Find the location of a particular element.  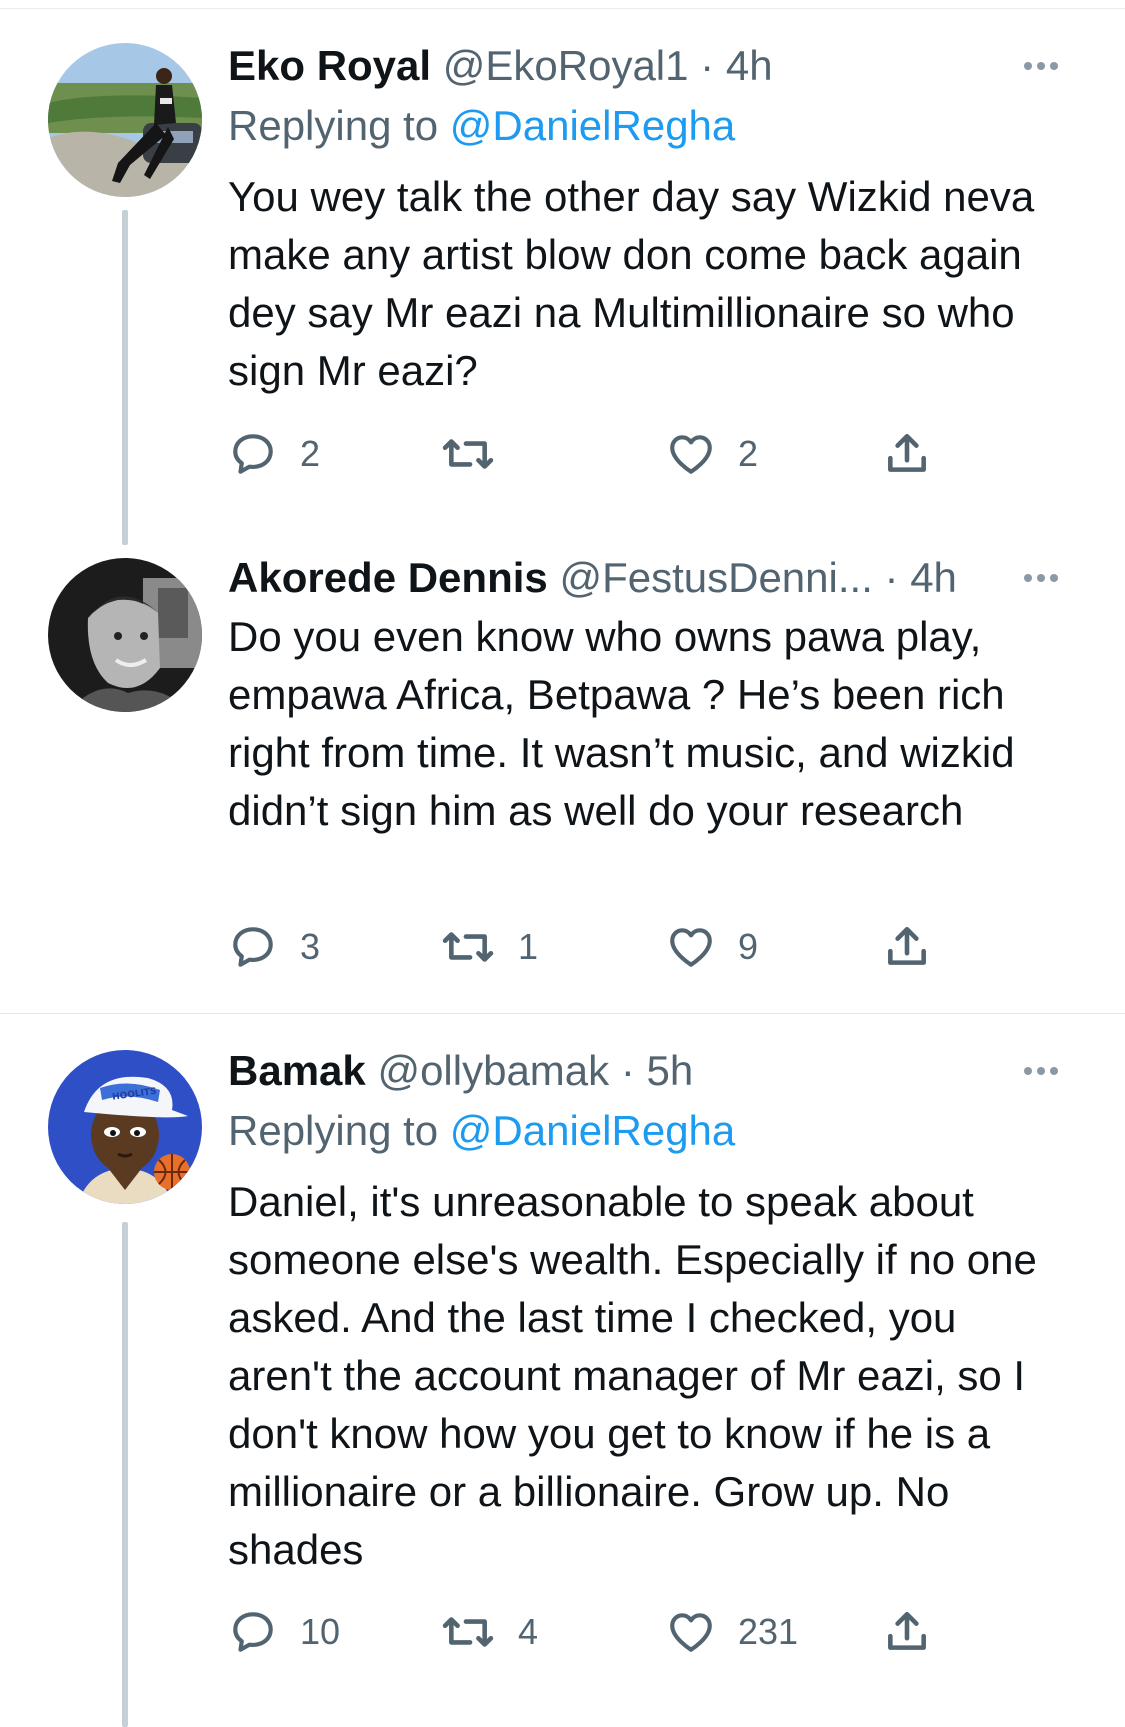

like-button: 231 is located at coordinates (732, 1632).